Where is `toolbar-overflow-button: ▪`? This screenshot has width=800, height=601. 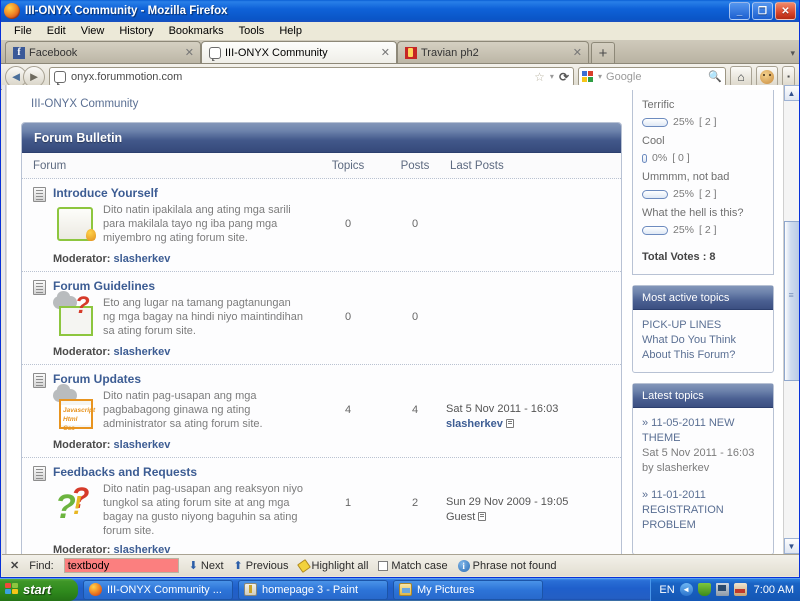 toolbar-overflow-button: ▪ is located at coordinates (788, 76).